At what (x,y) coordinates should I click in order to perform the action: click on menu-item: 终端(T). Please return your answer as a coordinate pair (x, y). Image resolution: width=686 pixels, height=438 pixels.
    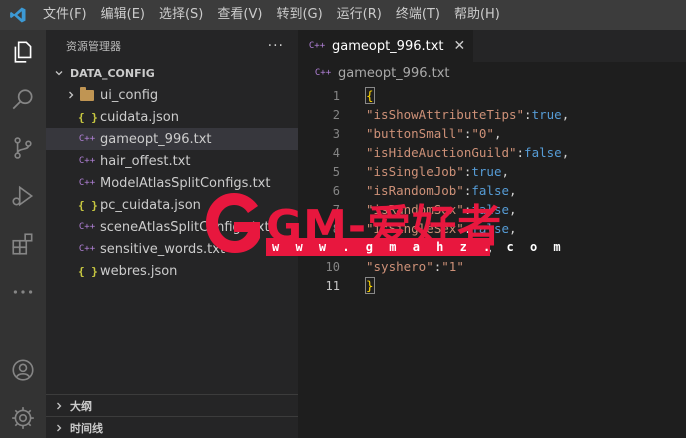
    Looking at the image, I should click on (418, 15).